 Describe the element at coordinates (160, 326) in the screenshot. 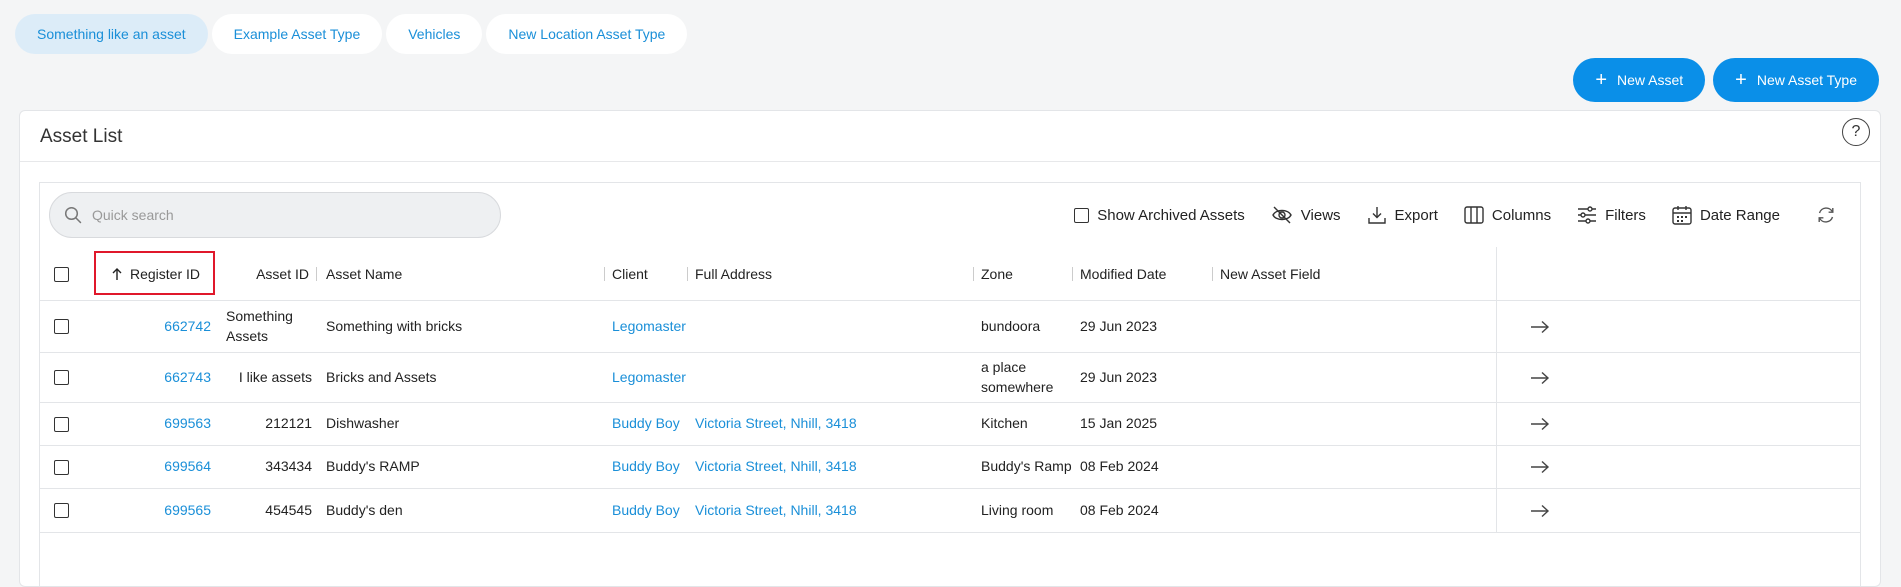

I see `register-id-link: 662742` at that location.